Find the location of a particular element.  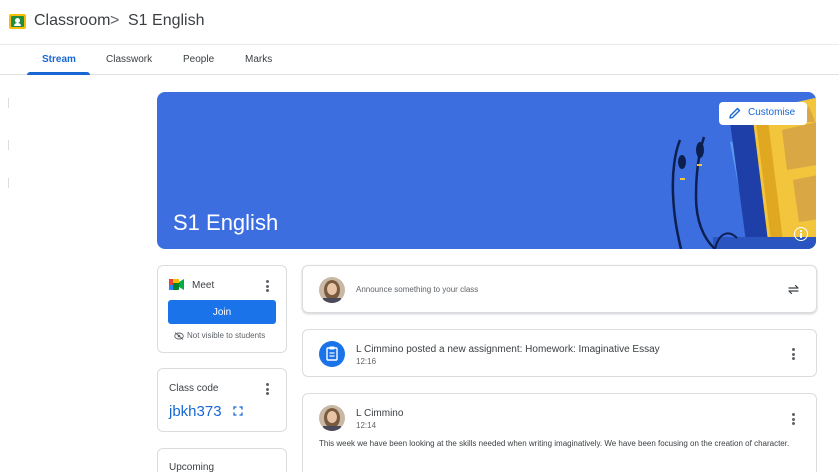

class-code-value: jbkh373 is located at coordinates (195, 411).